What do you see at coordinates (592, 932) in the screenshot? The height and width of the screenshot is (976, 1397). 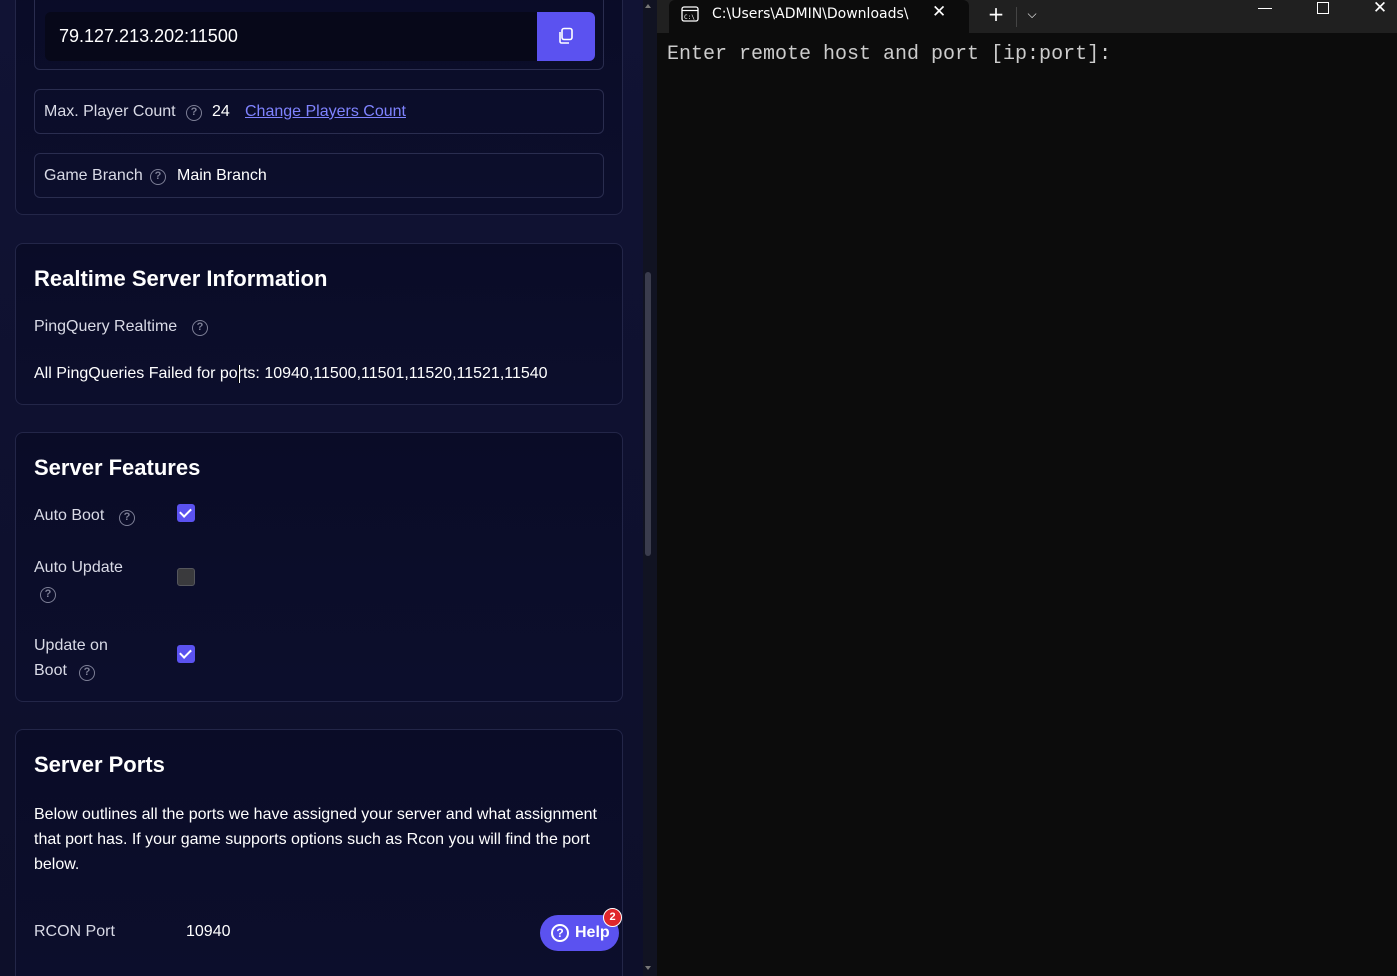 I see `help-button-label: Help` at bounding box center [592, 932].